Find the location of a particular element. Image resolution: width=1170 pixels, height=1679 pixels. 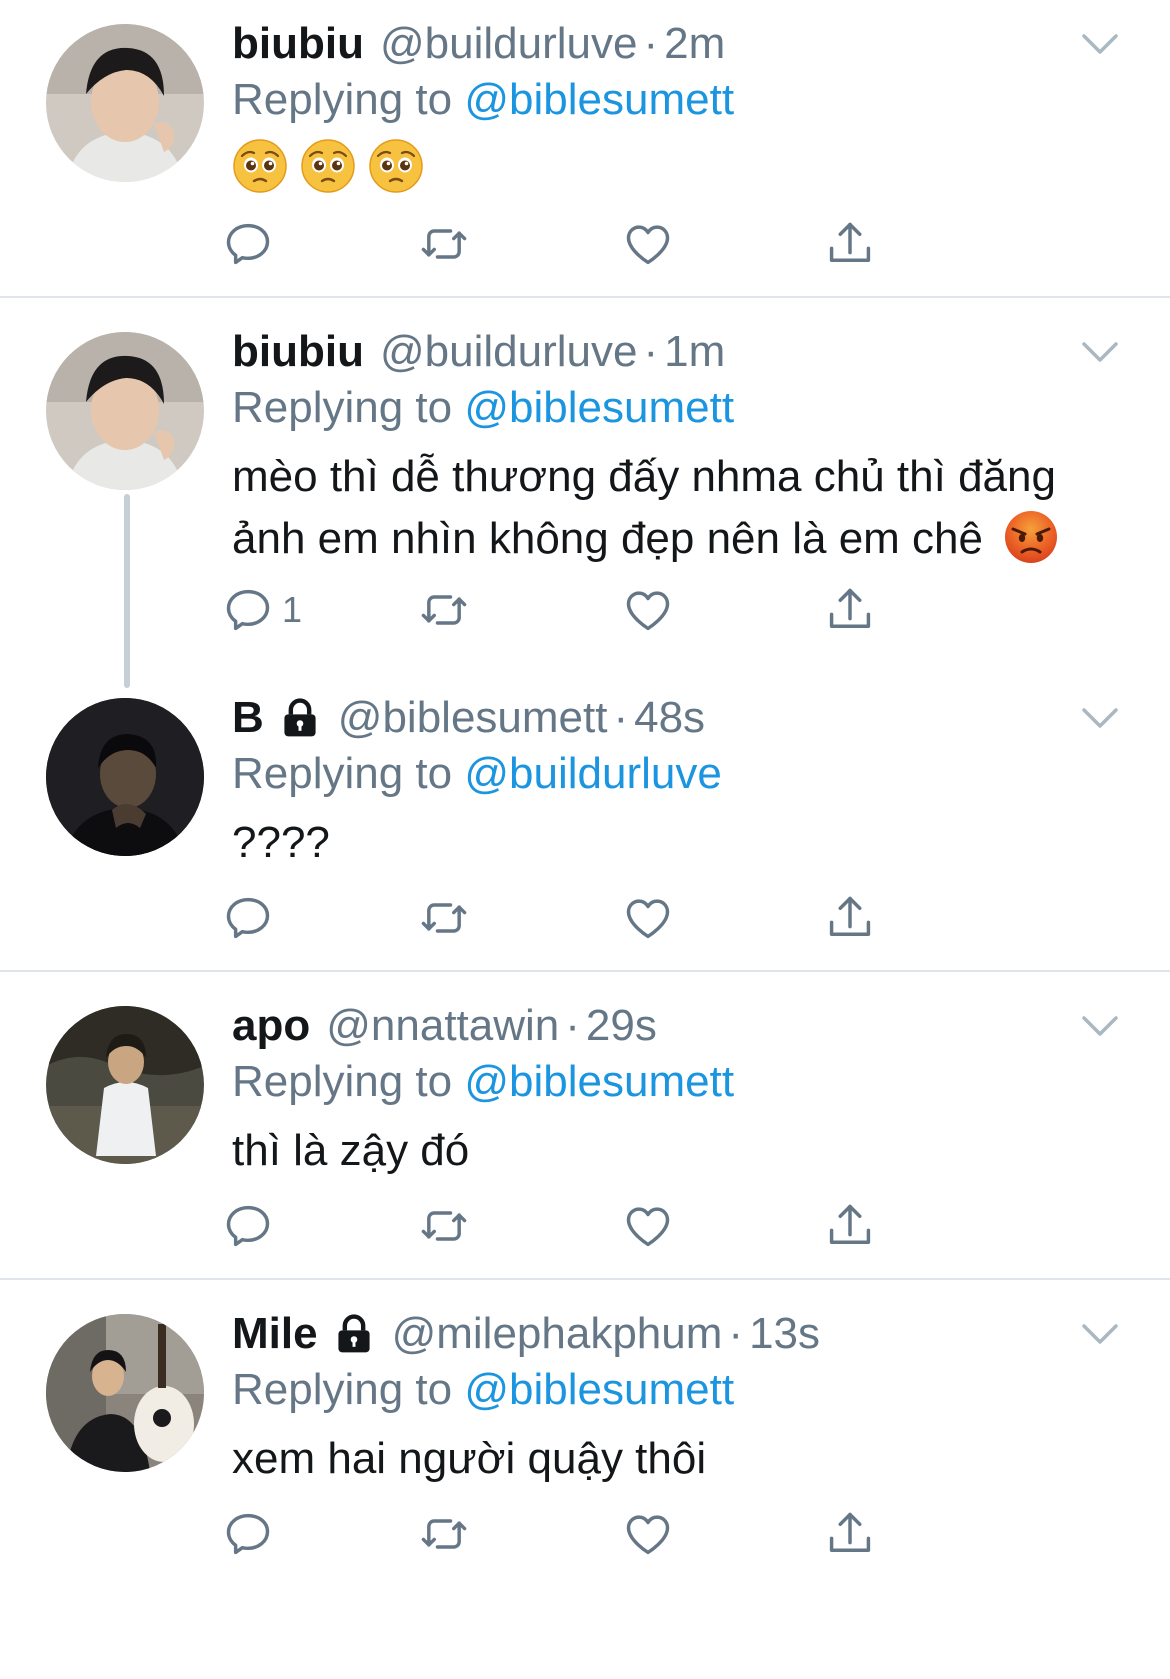

tweet-text is located at coordinates (682, 169).